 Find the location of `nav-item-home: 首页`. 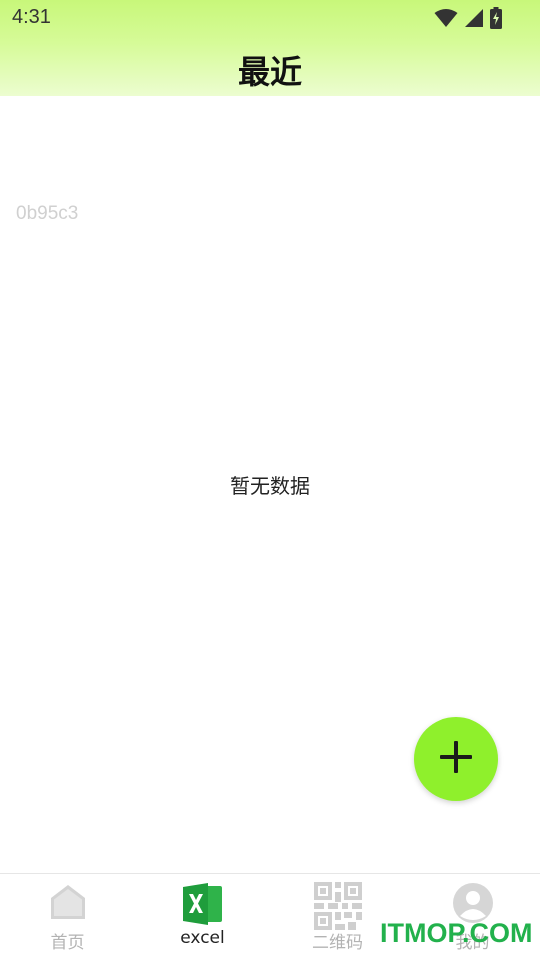

nav-item-home: 首页 is located at coordinates (67, 917).